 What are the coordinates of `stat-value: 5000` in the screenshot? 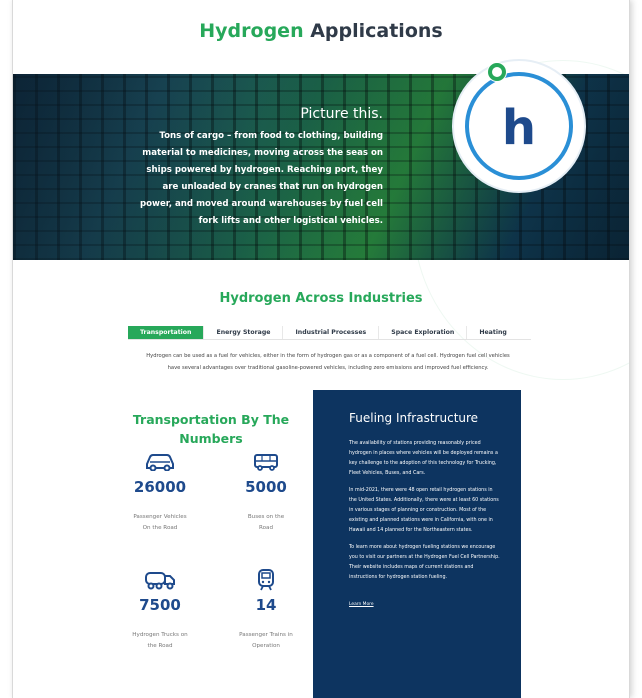 It's located at (266, 487).